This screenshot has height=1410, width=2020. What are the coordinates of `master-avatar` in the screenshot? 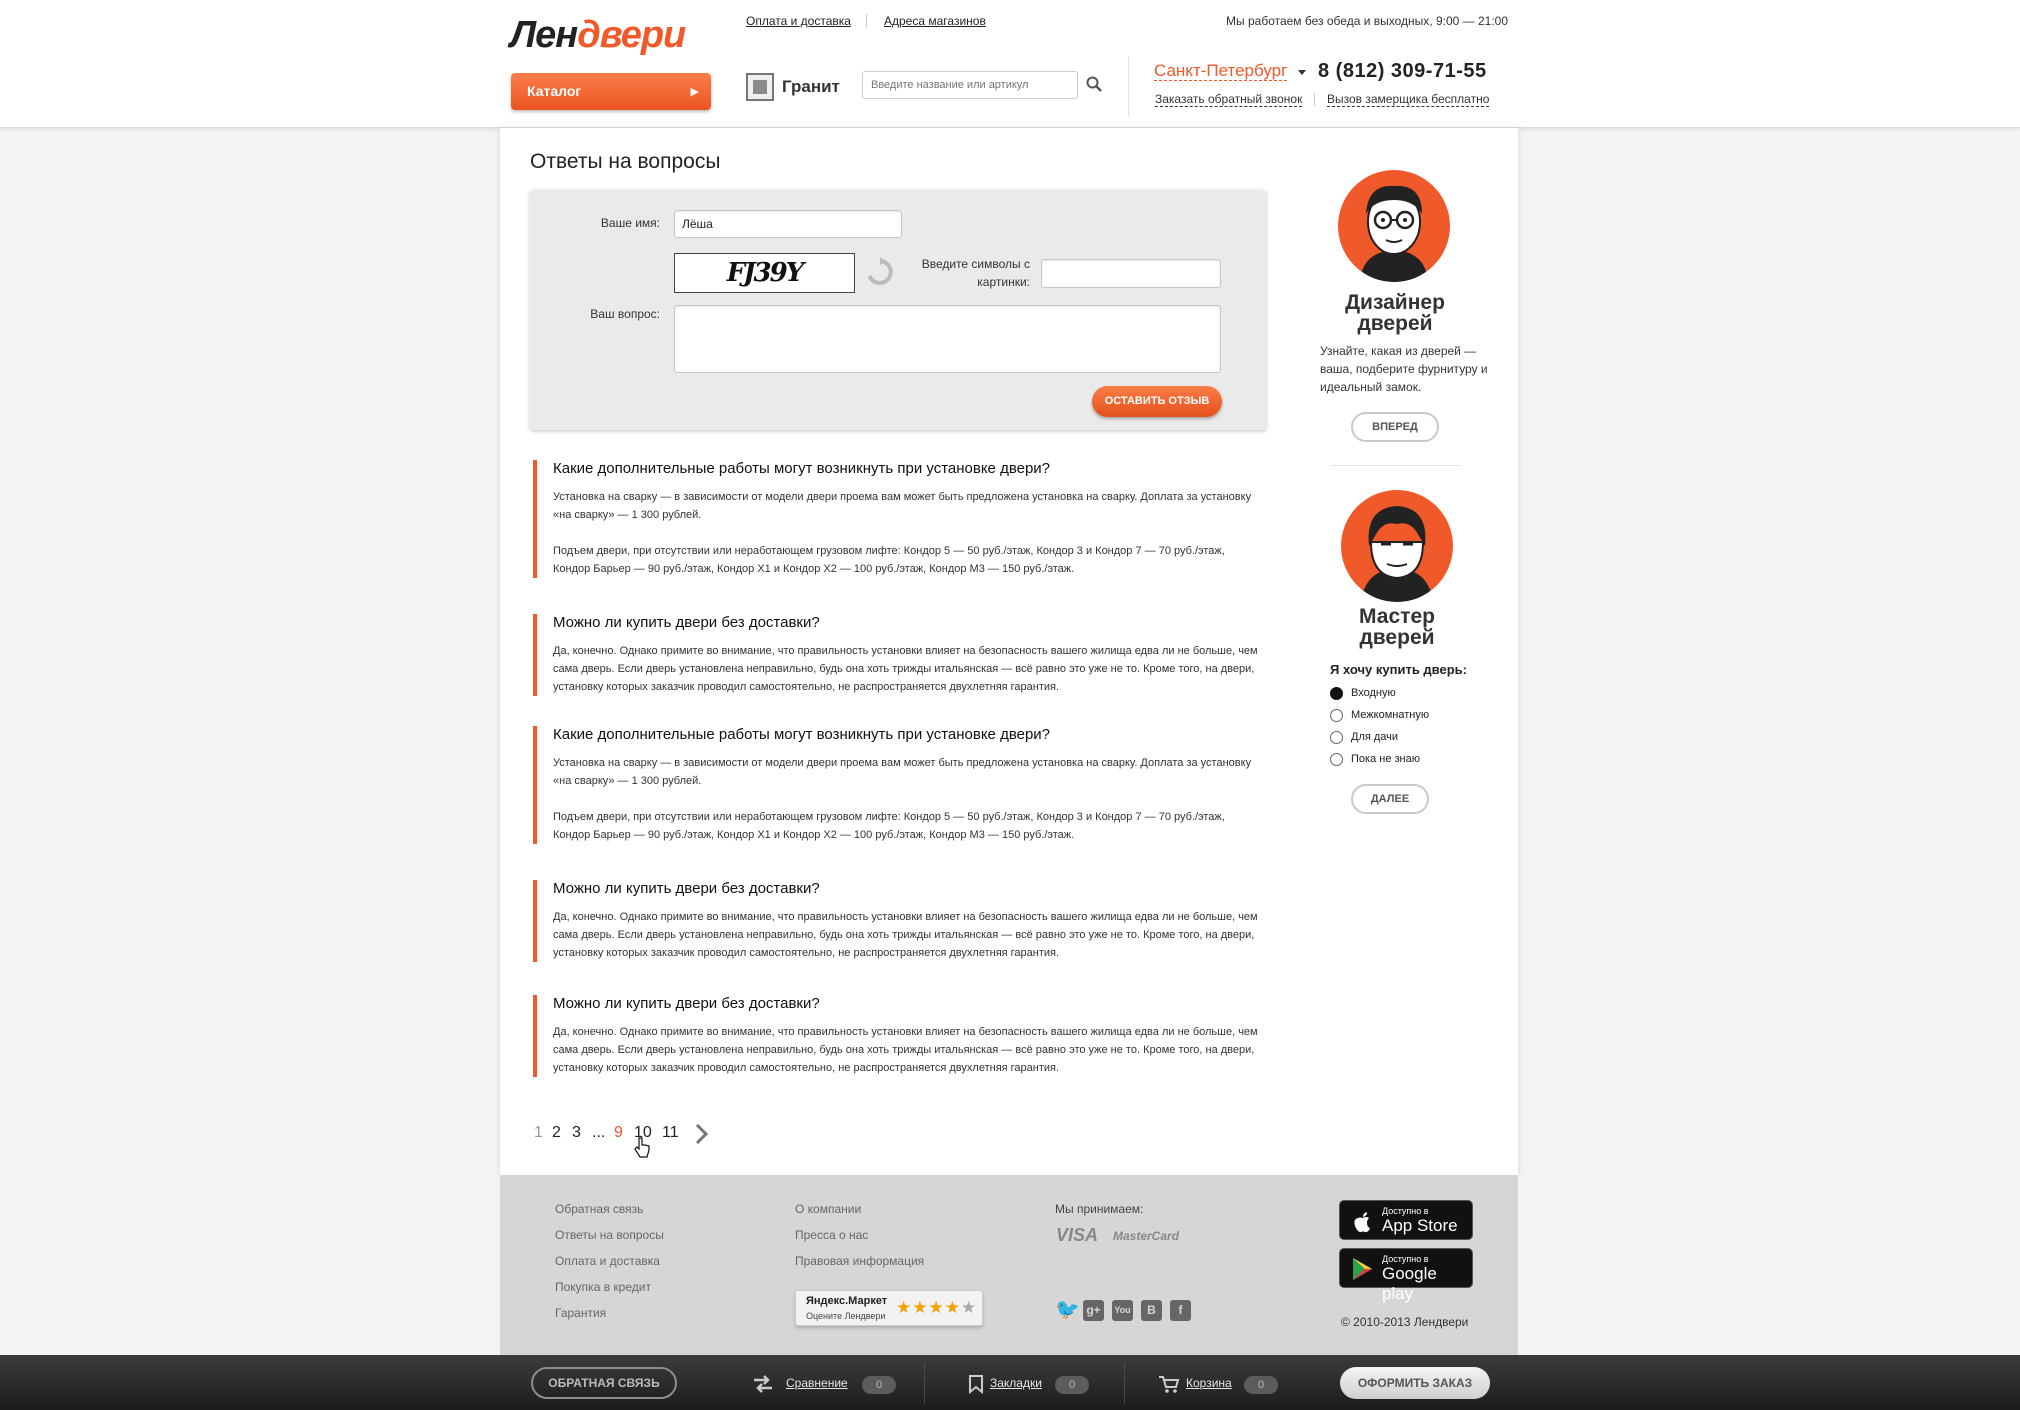 It's located at (1397, 546).